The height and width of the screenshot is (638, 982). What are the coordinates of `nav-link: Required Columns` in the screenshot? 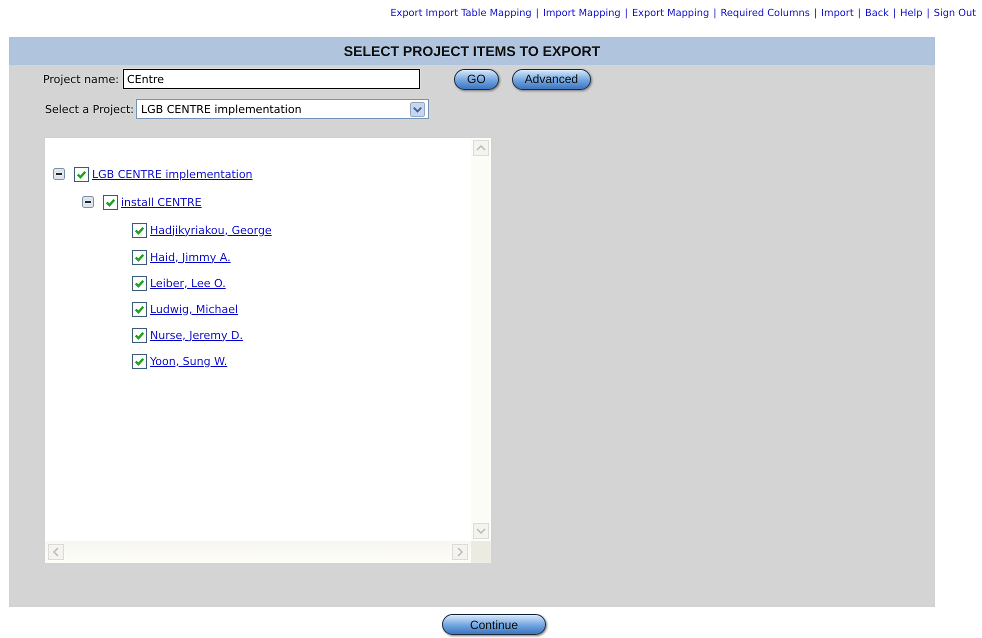 It's located at (765, 14).